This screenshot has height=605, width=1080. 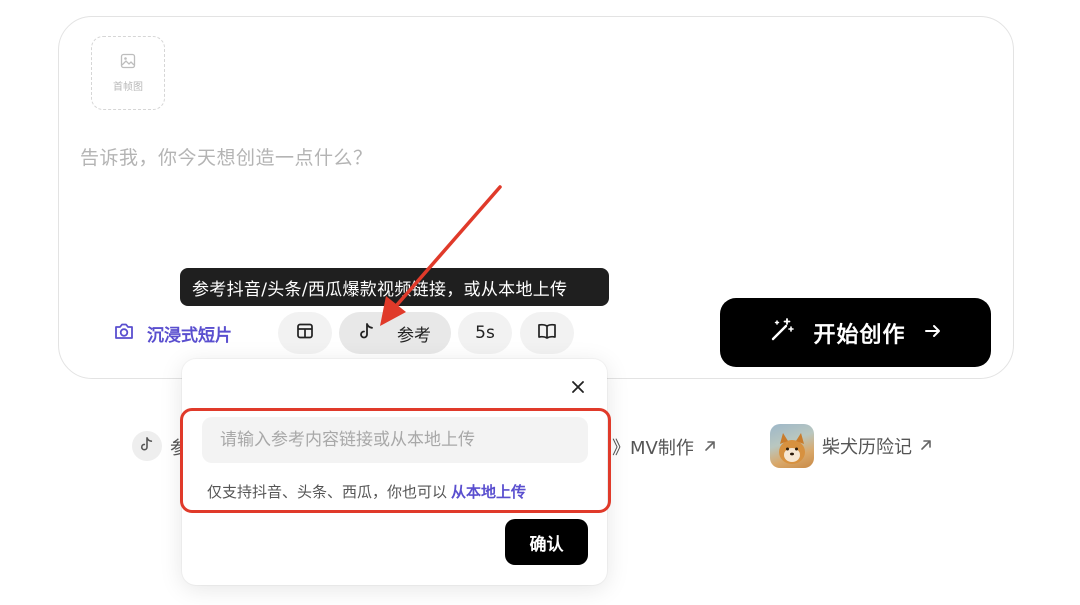 I want to click on reference-tooltip: 参考抖音/头条/西瓜爆款视频链接，或从本地上传, so click(x=394, y=287).